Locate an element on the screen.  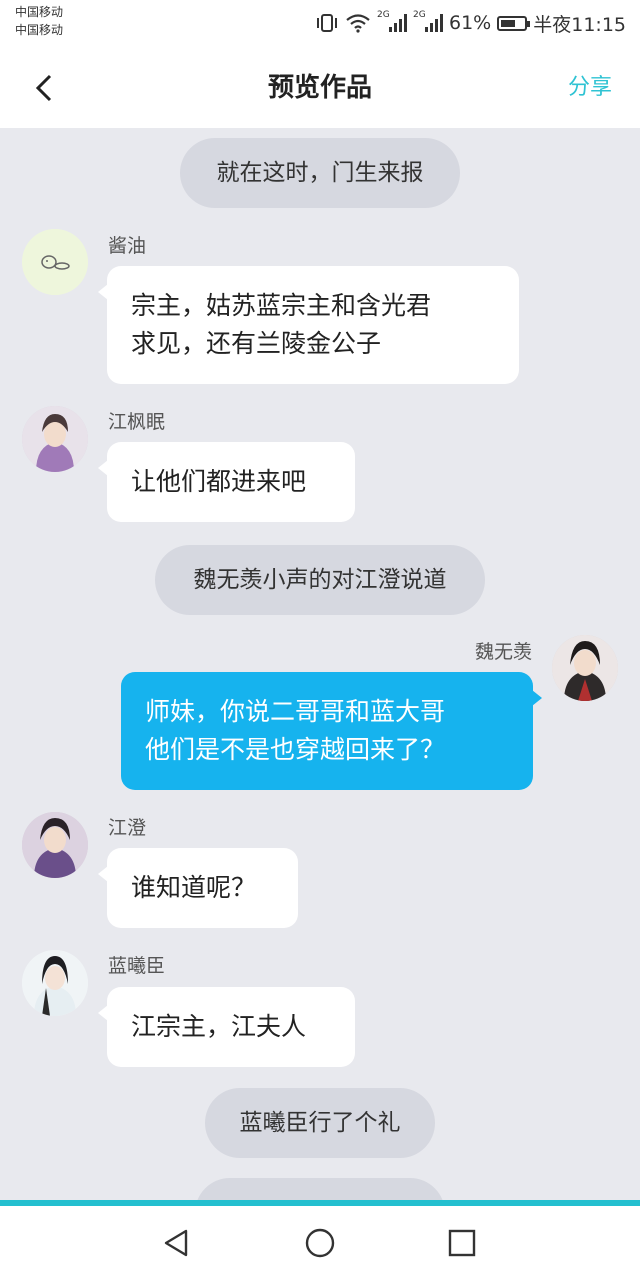
sender-name: 江澄 is located at coordinates (127, 828).